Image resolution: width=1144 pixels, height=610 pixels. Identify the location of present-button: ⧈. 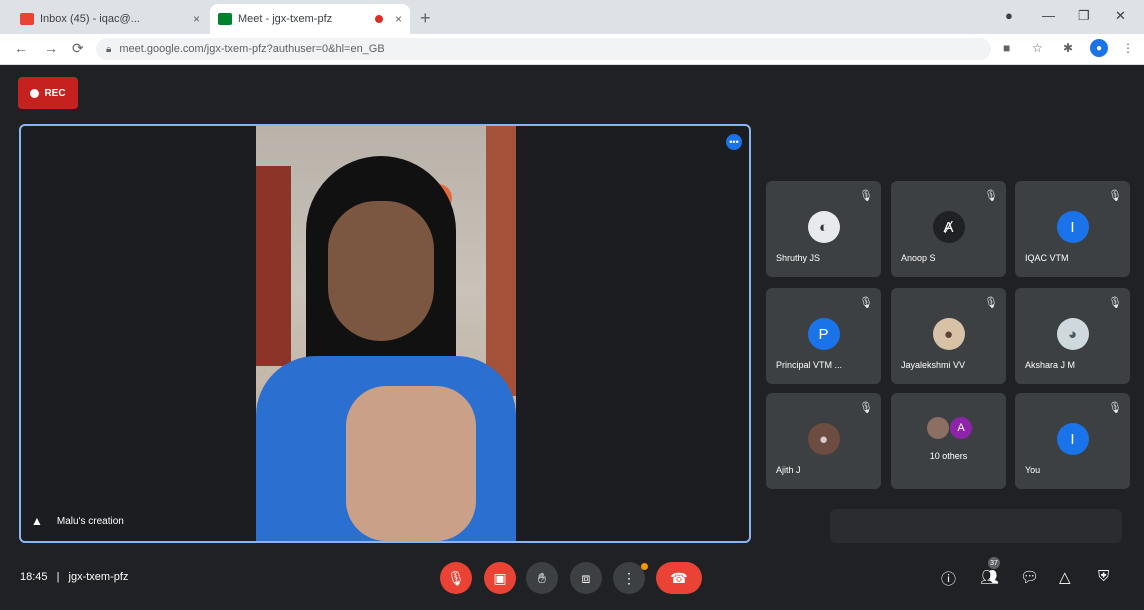
(586, 578).